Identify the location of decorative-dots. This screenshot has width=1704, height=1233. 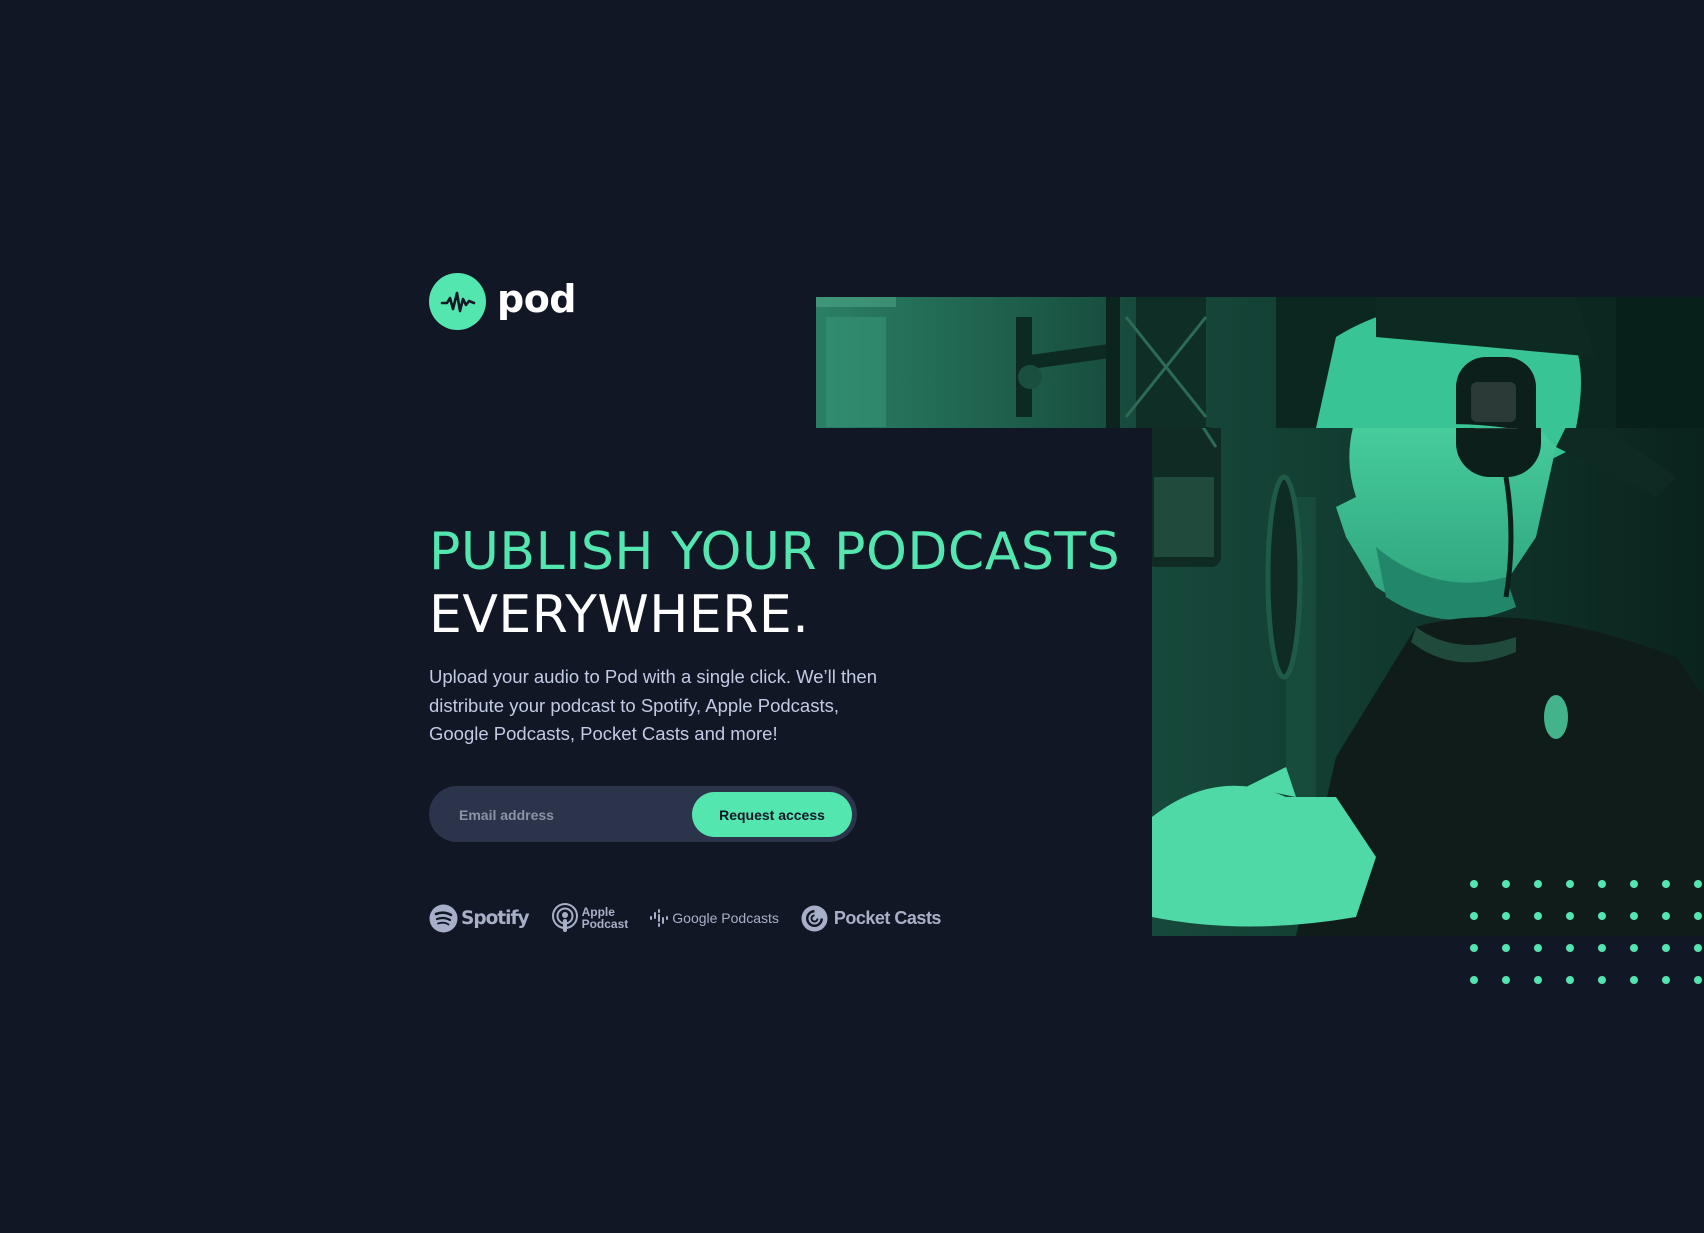
(1586, 932).